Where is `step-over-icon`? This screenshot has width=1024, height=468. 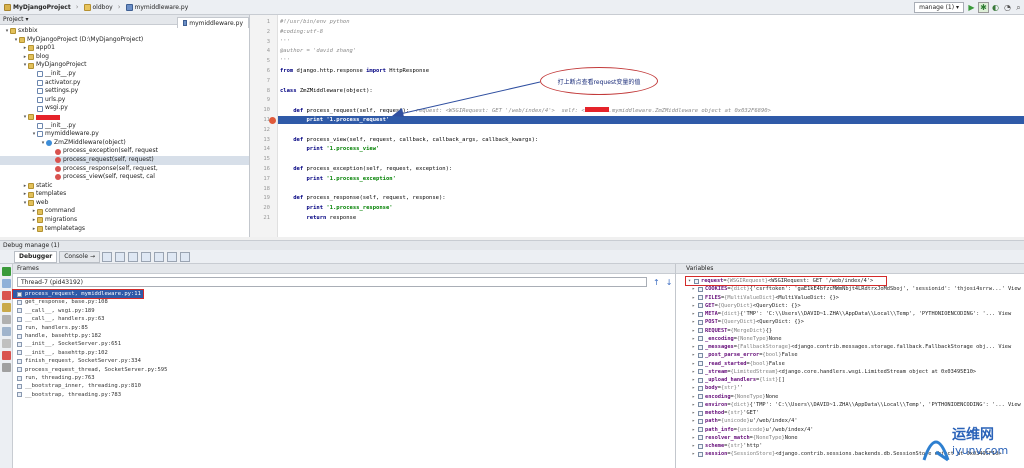 step-over-icon is located at coordinates (120, 256).